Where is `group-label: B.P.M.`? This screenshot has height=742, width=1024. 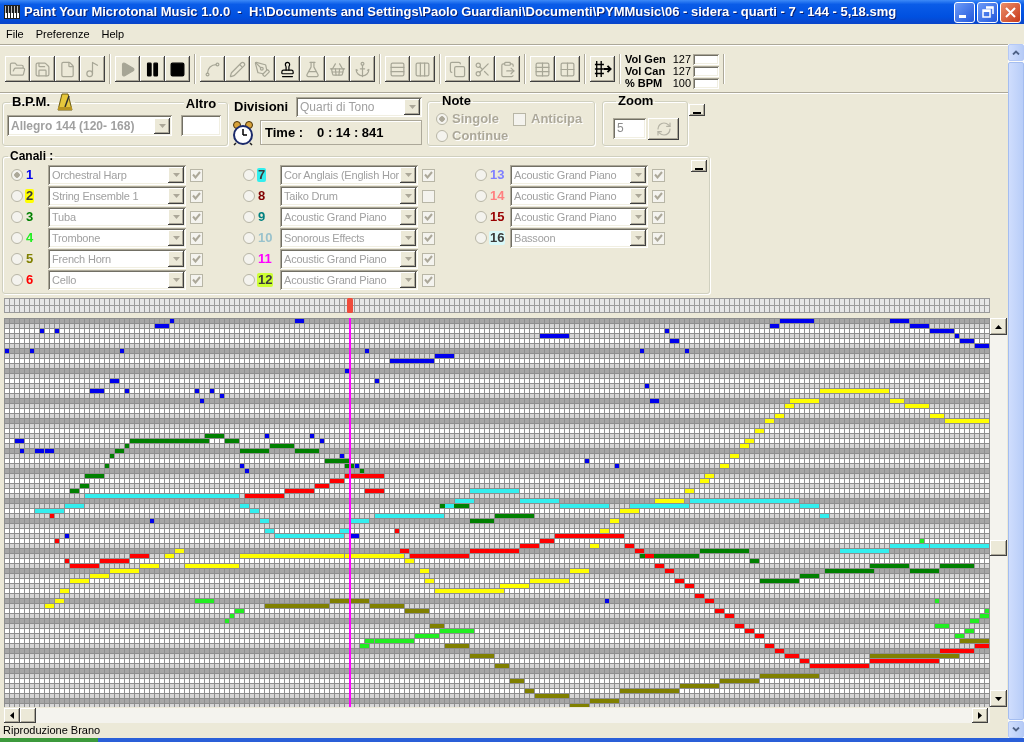 group-label: B.P.M. is located at coordinates (31, 102).